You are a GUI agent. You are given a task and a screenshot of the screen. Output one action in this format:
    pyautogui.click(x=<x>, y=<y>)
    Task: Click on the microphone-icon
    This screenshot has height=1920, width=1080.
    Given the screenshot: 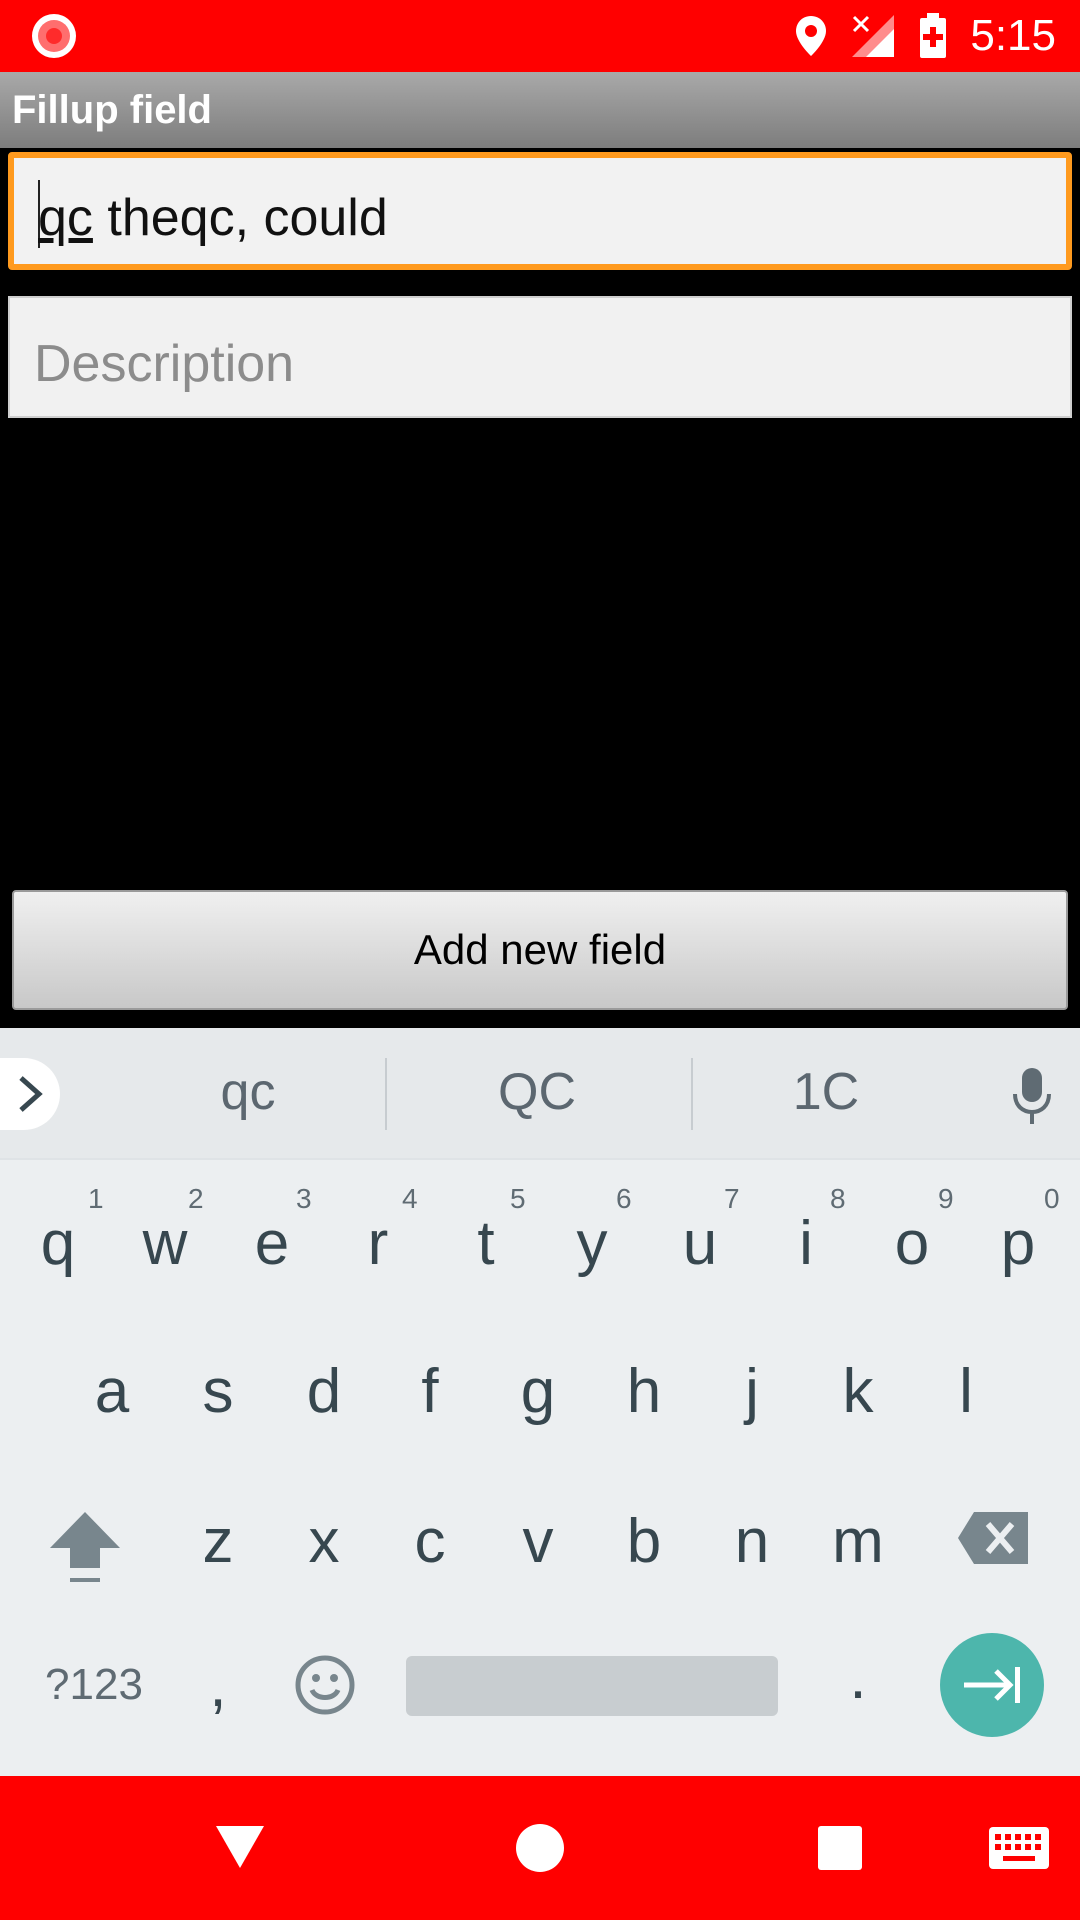 What is the action you would take?
    pyautogui.click(x=1032, y=1096)
    